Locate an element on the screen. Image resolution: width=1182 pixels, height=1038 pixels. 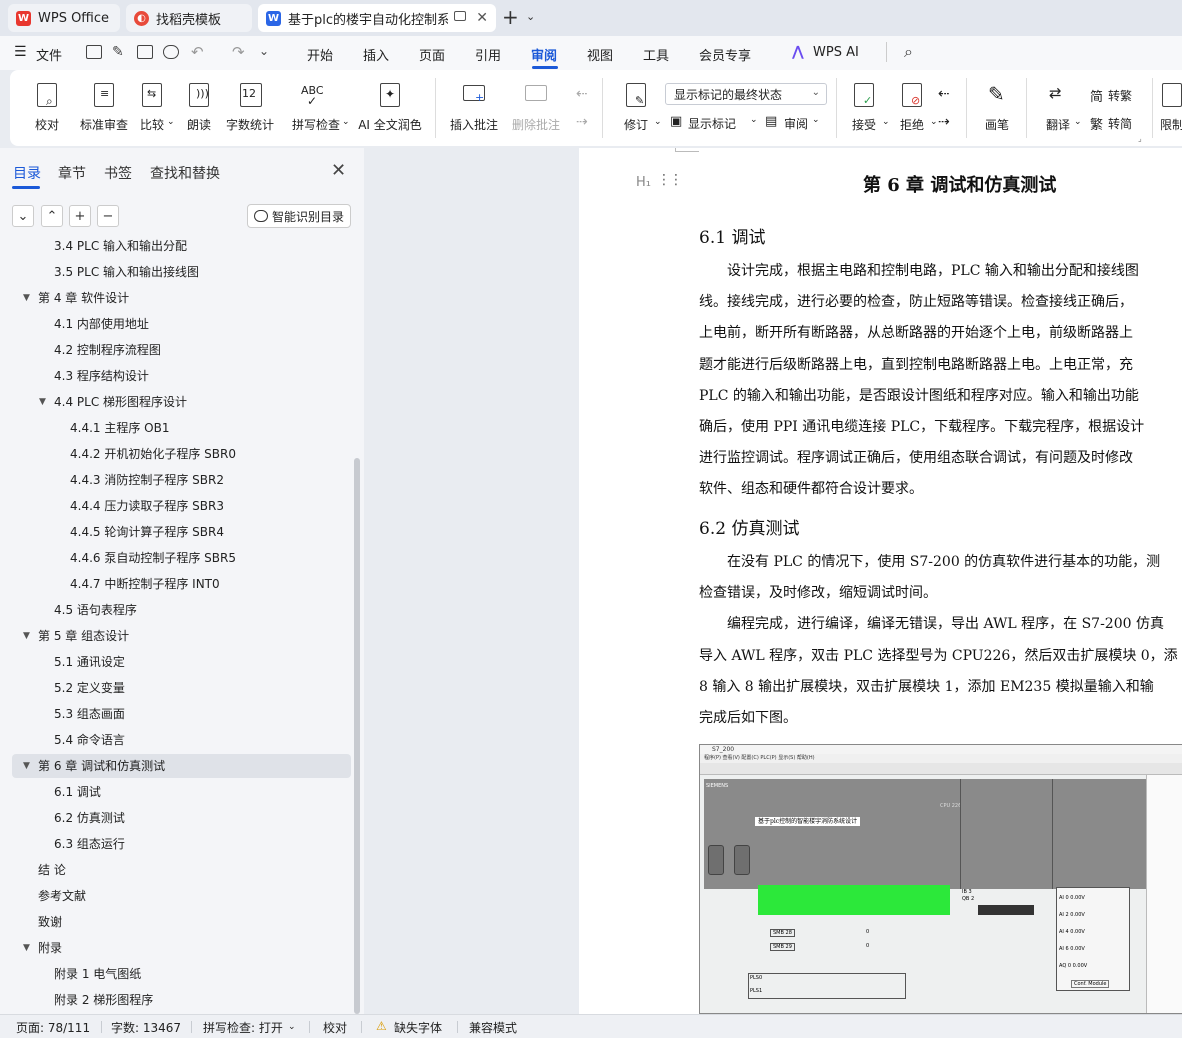
toc-item: 4.4.4 压力读取子程序 SBR3 is located at coordinates (176, 506).